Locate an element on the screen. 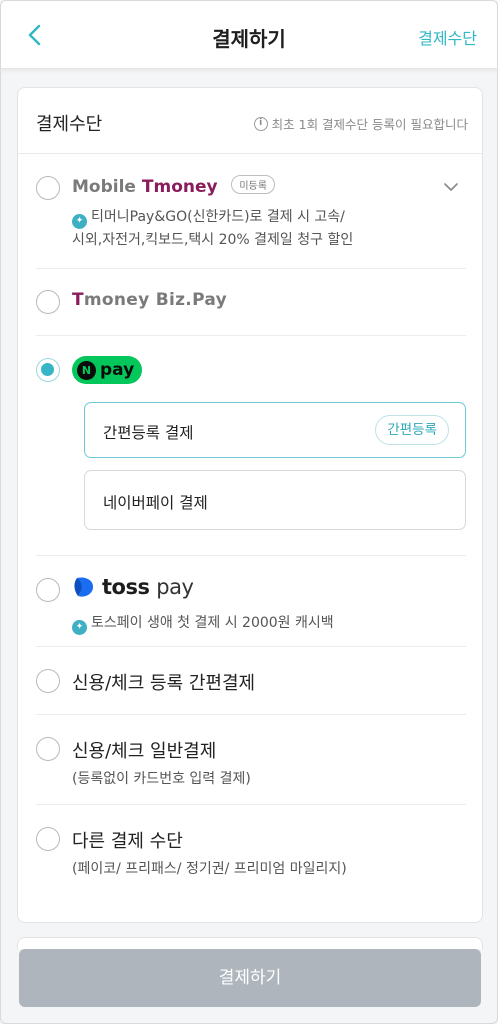 This screenshot has height=1024, width=498. toss-logo-icon is located at coordinates (84, 587).